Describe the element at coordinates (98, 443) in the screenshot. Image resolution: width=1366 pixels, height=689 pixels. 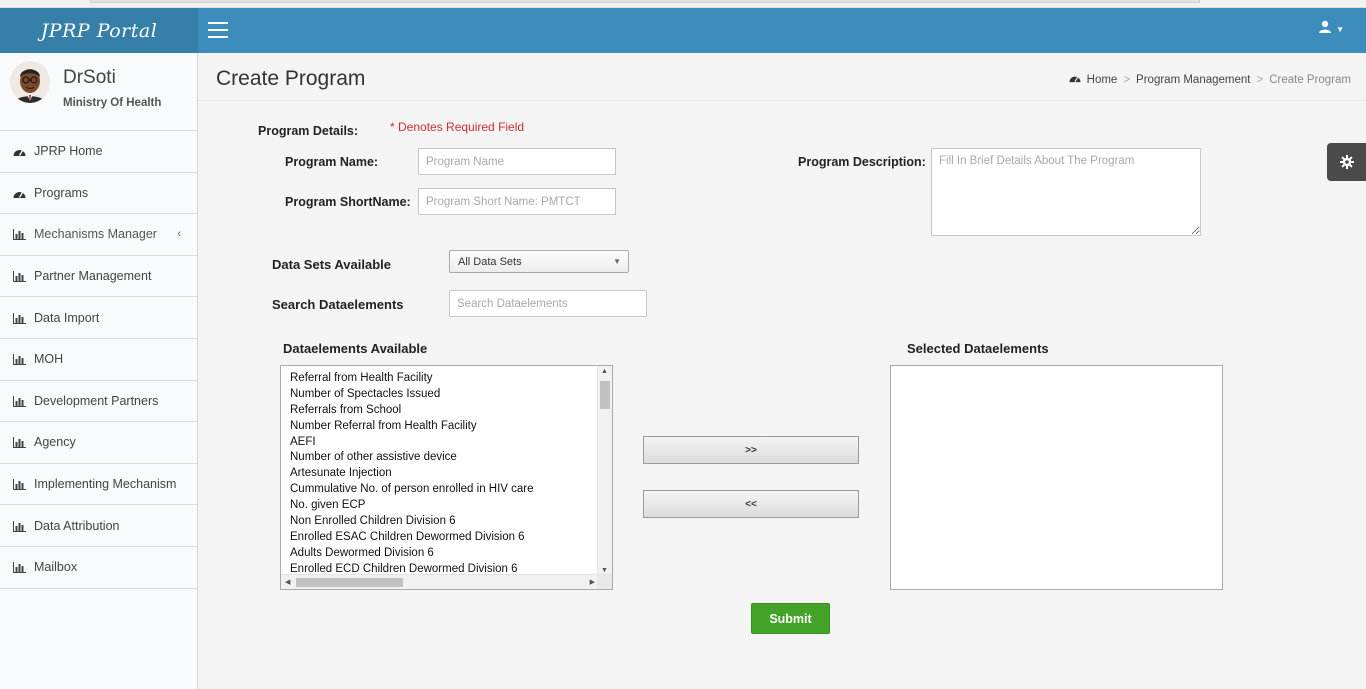
I see `sidebar-item-agency: Agency` at that location.